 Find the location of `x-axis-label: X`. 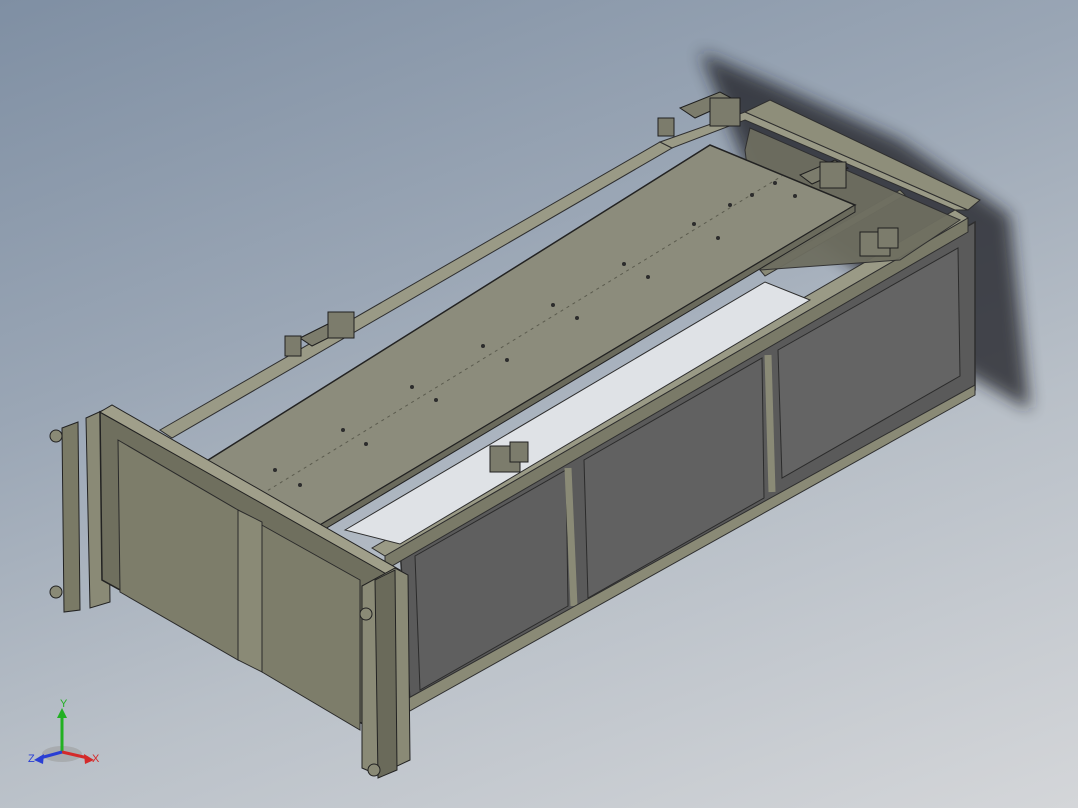

x-axis-label: X is located at coordinates (96, 759).